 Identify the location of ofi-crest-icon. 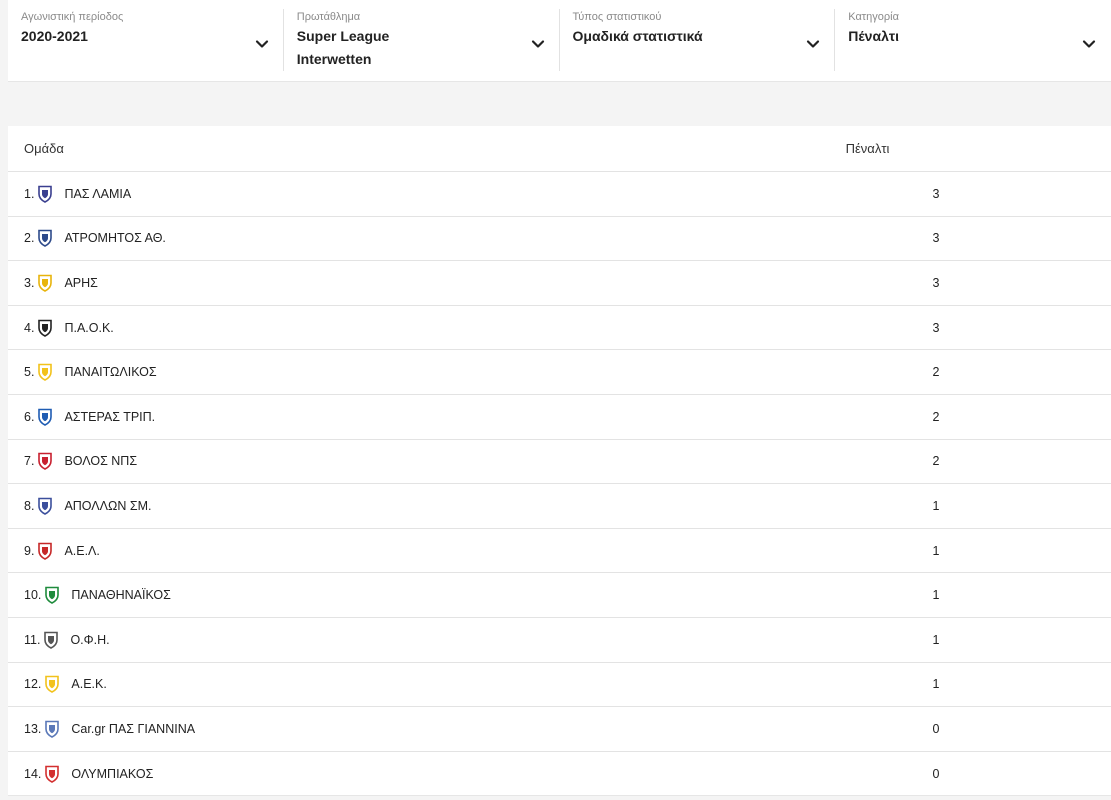
(51, 640).